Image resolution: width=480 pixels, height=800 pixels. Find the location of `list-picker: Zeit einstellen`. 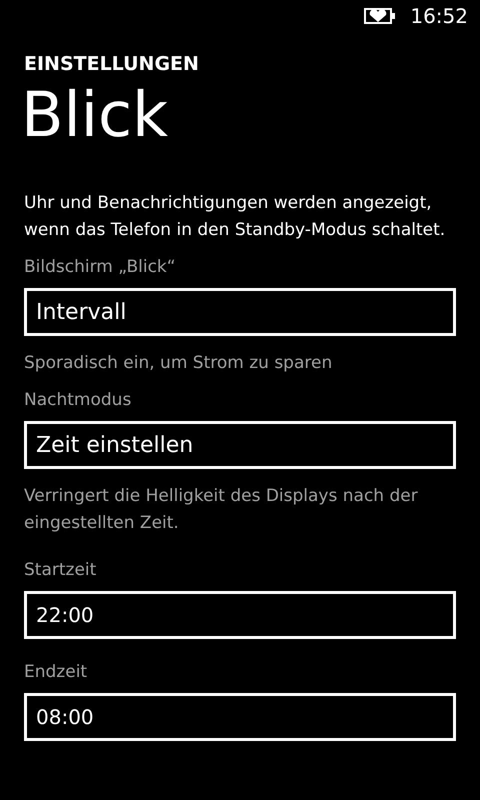

list-picker: Zeit einstellen is located at coordinates (240, 445).